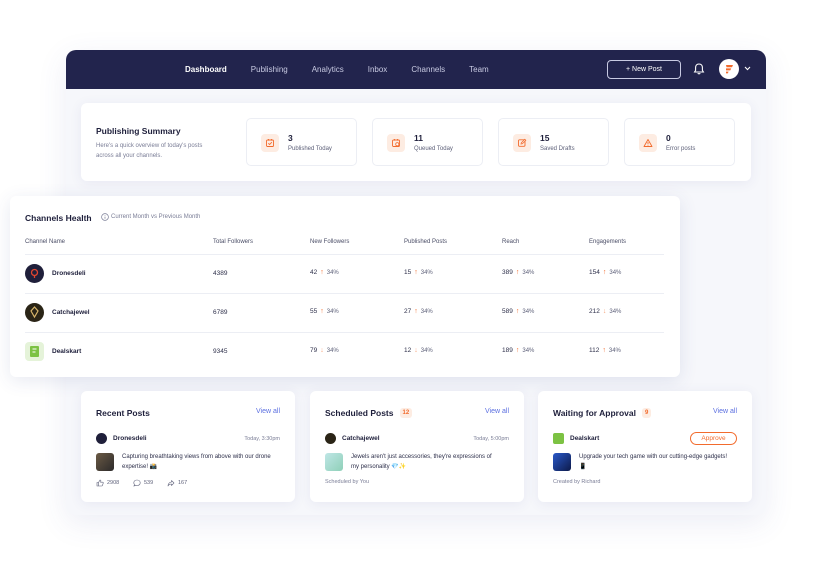  Describe the element at coordinates (668, 138) in the screenshot. I see `stat-value: 0` at that location.